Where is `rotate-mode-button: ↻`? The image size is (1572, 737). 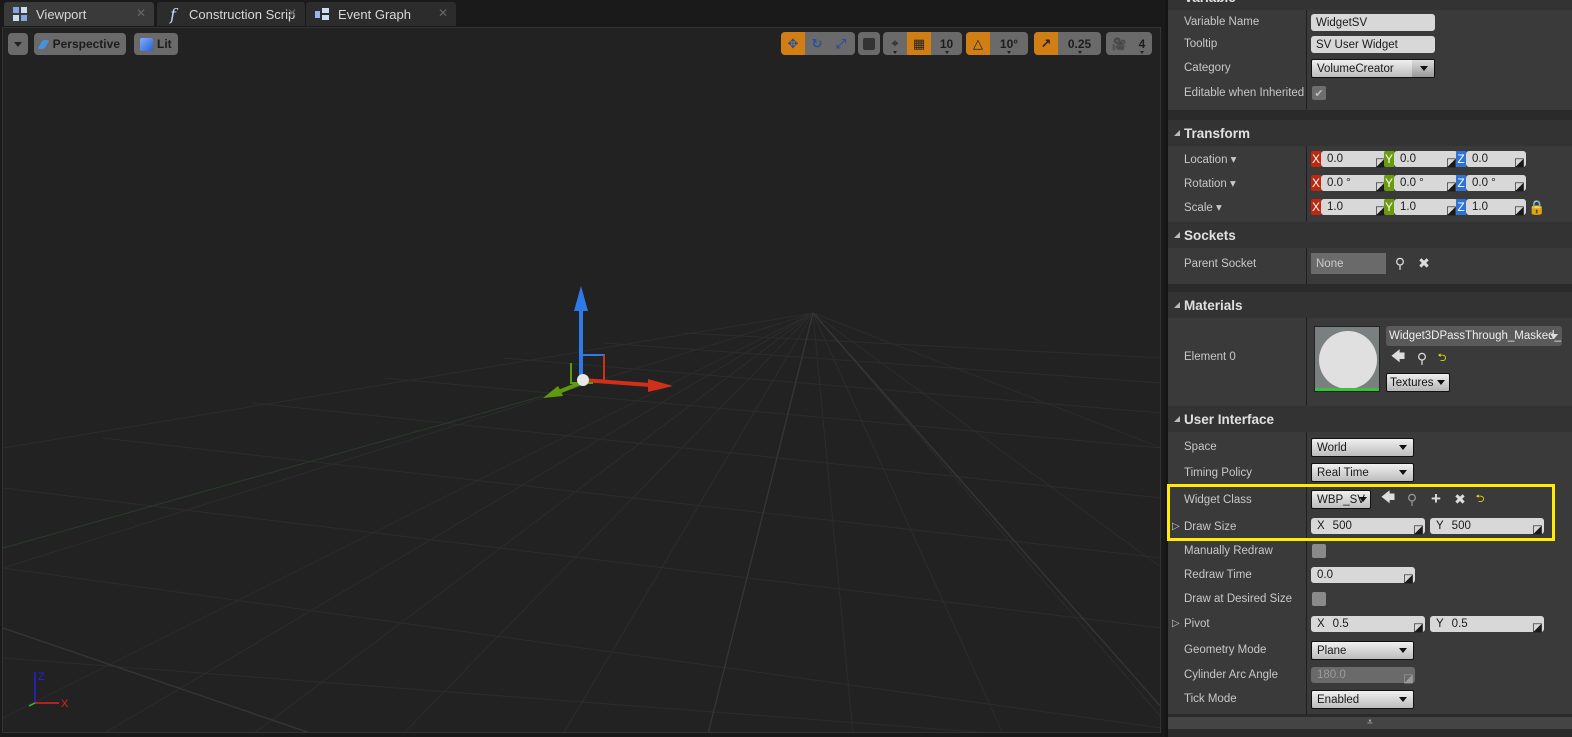 rotate-mode-button: ↻ is located at coordinates (817, 43).